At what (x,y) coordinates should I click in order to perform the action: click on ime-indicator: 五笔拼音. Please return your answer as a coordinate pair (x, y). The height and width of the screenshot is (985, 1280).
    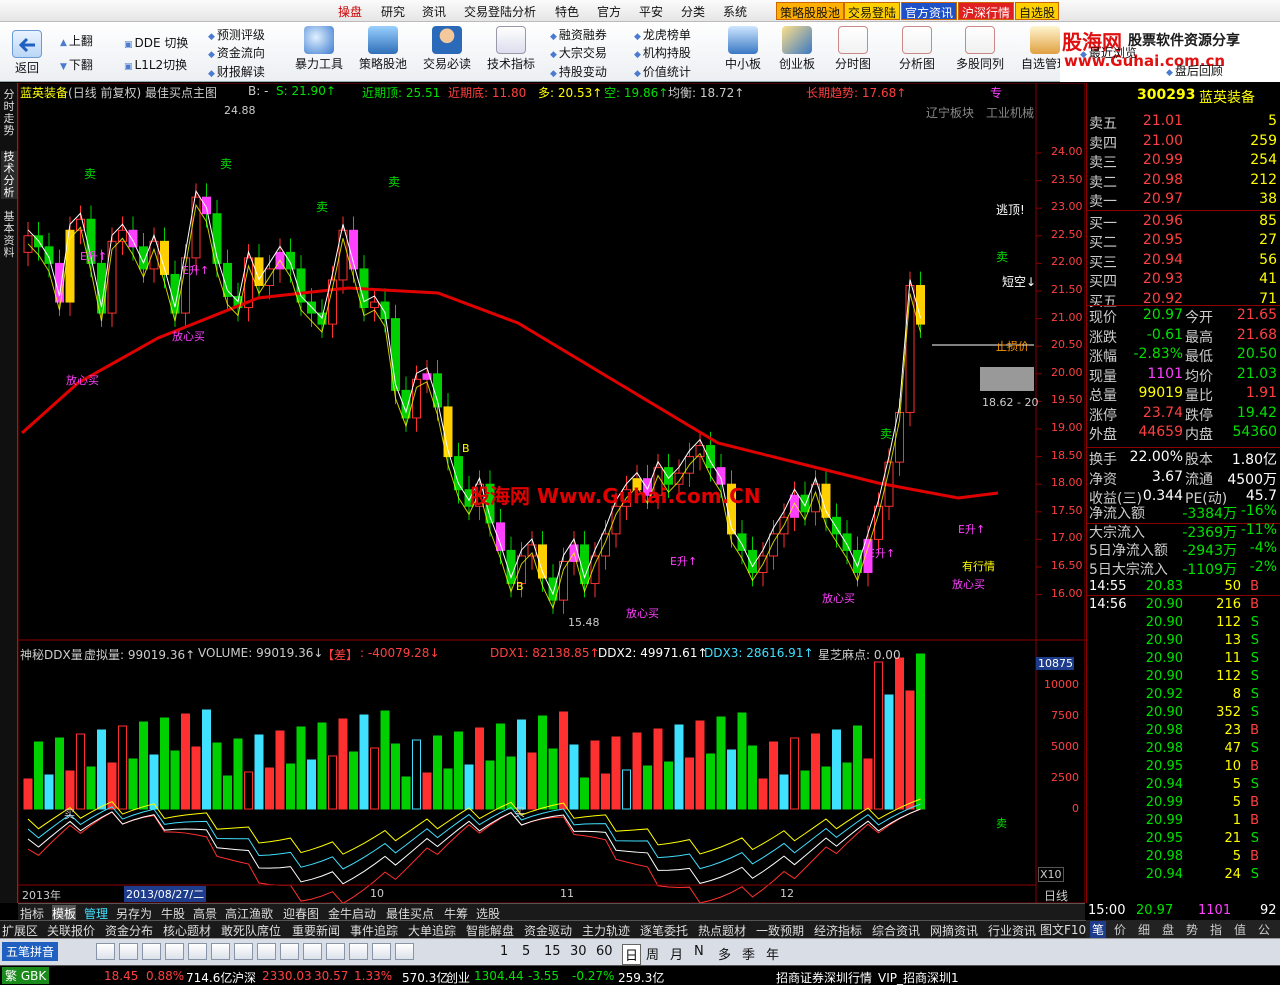
    Looking at the image, I should click on (30, 951).